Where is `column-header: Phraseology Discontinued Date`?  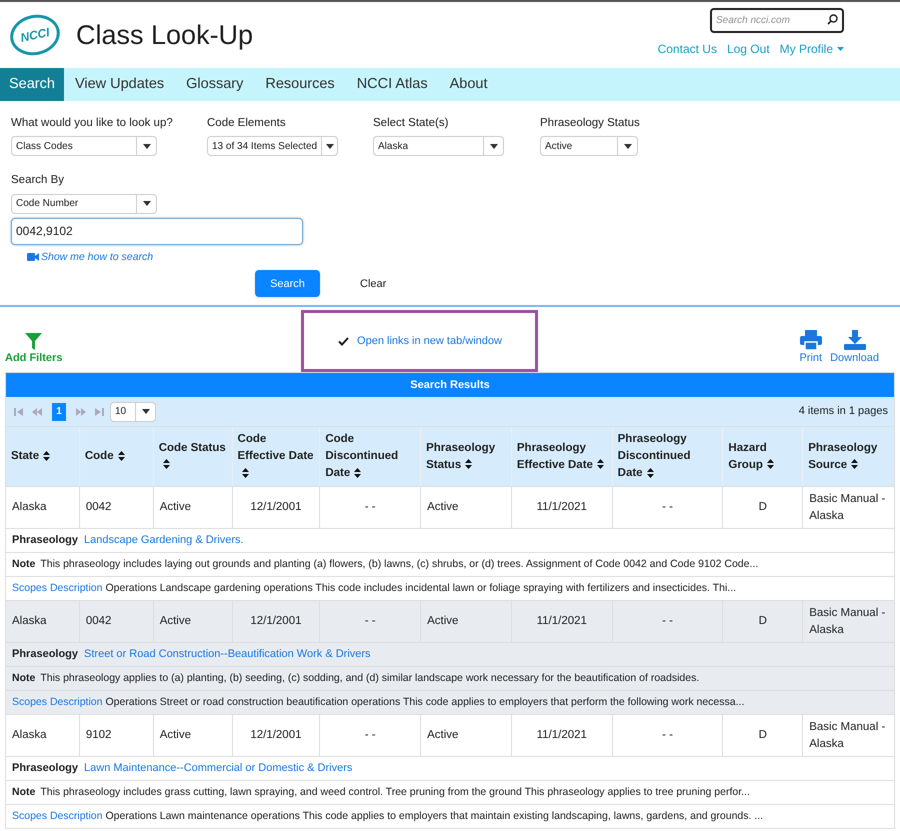
column-header: Phraseology Discontinued Date is located at coordinates (667, 456).